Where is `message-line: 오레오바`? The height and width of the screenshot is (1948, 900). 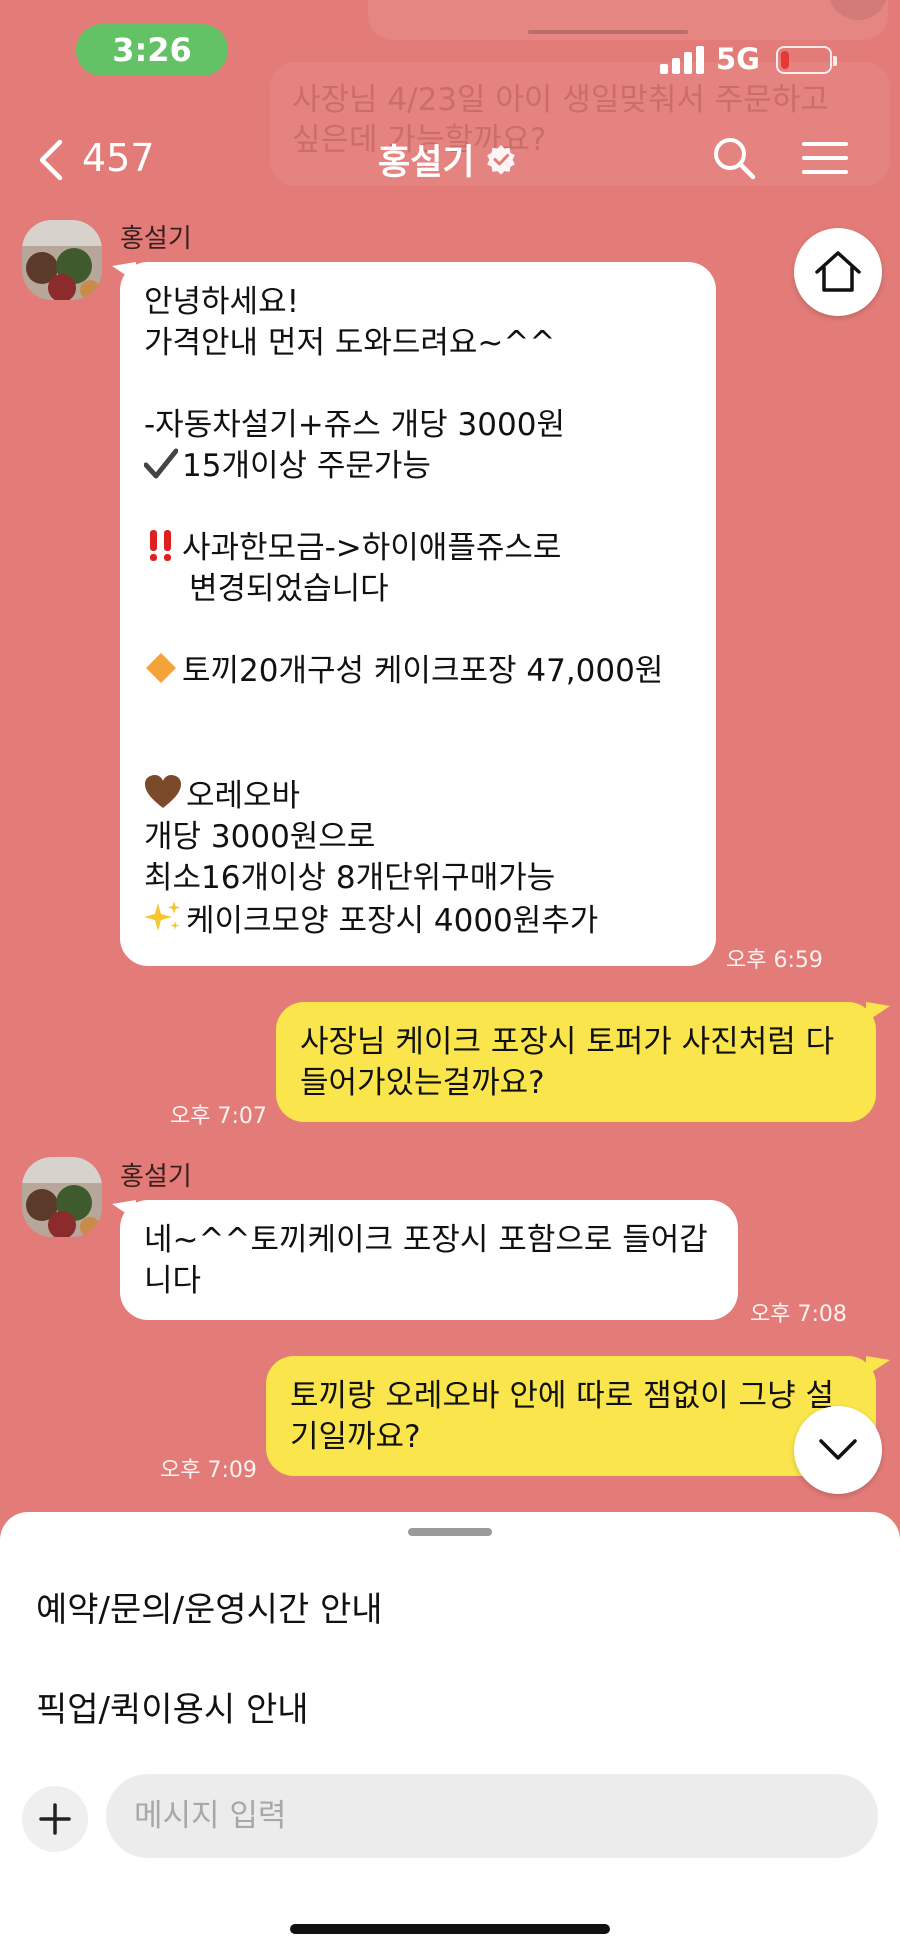 message-line: 오레오바 is located at coordinates (243, 796).